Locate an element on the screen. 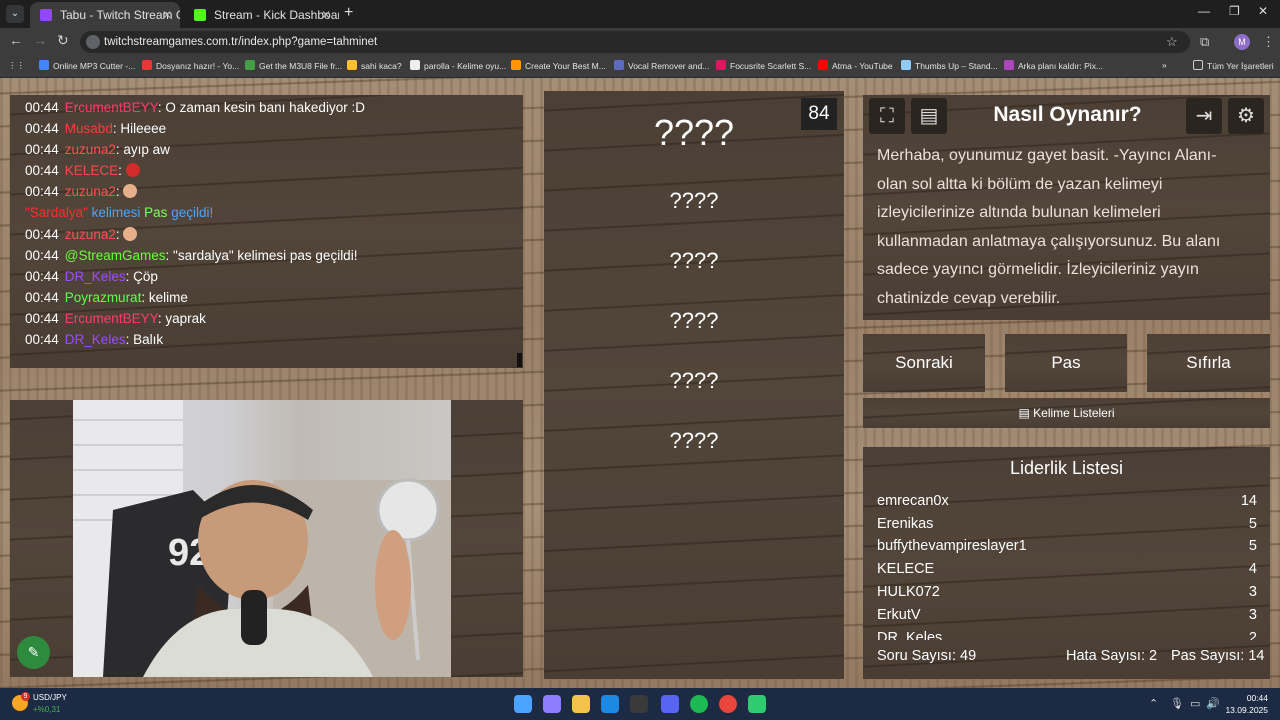 The width and height of the screenshot is (1280, 720). extensions-icon: ⧉ is located at coordinates (1204, 42).